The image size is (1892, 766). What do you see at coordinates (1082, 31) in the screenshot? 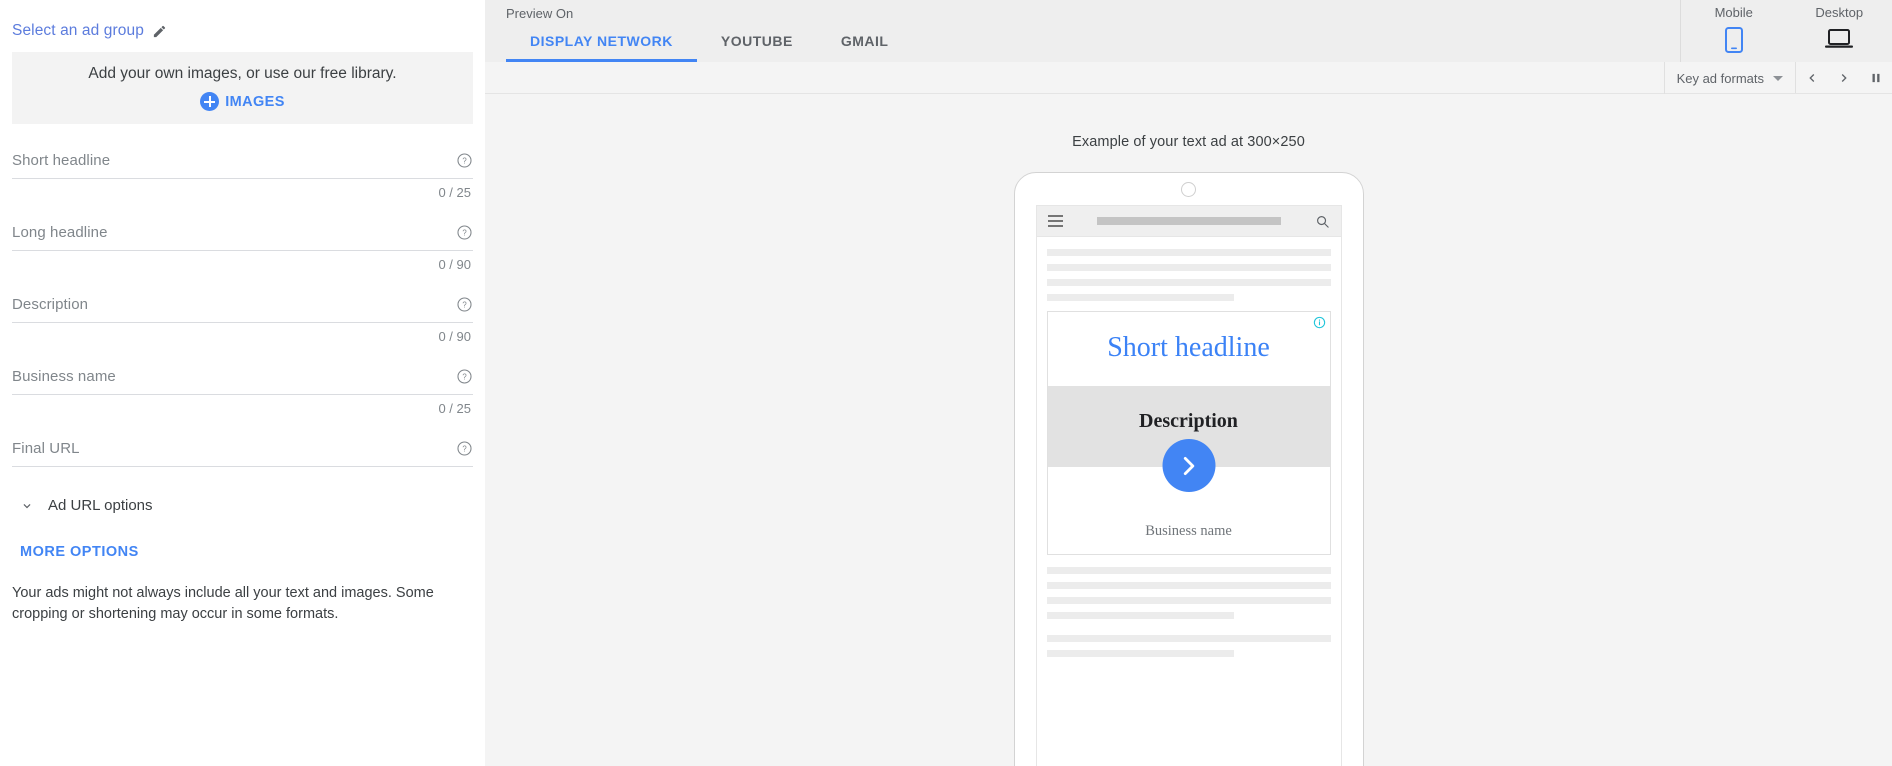
I see `preview-header-left: Preview On DISPLAY NETWORK YOUTUBE GMAIL` at bounding box center [1082, 31].